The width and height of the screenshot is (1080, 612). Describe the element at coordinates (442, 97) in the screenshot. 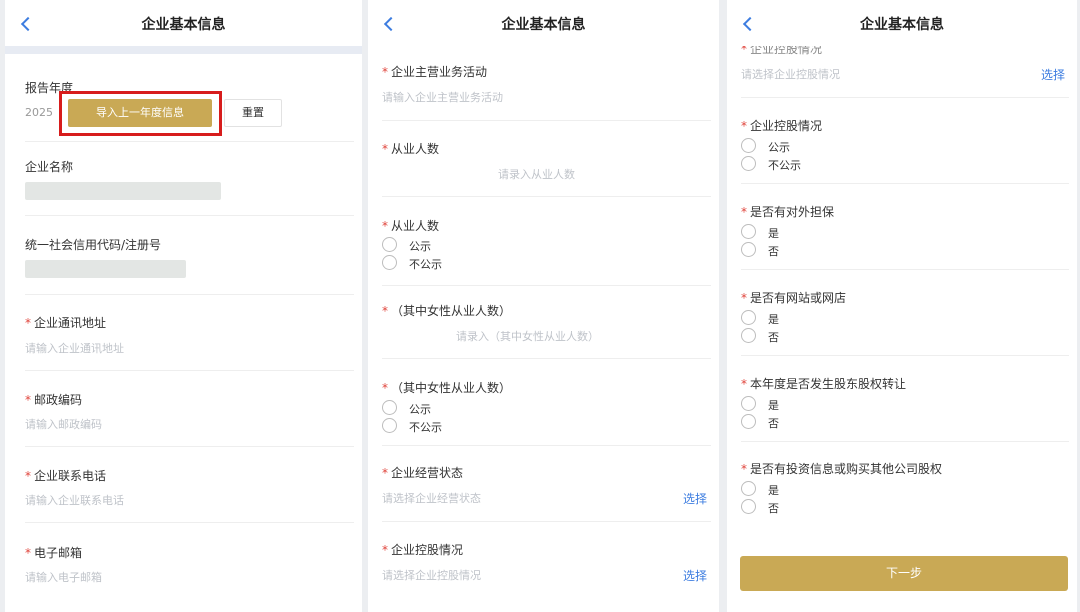

I see `main-business-input: 请输入企业主营业务活动` at that location.